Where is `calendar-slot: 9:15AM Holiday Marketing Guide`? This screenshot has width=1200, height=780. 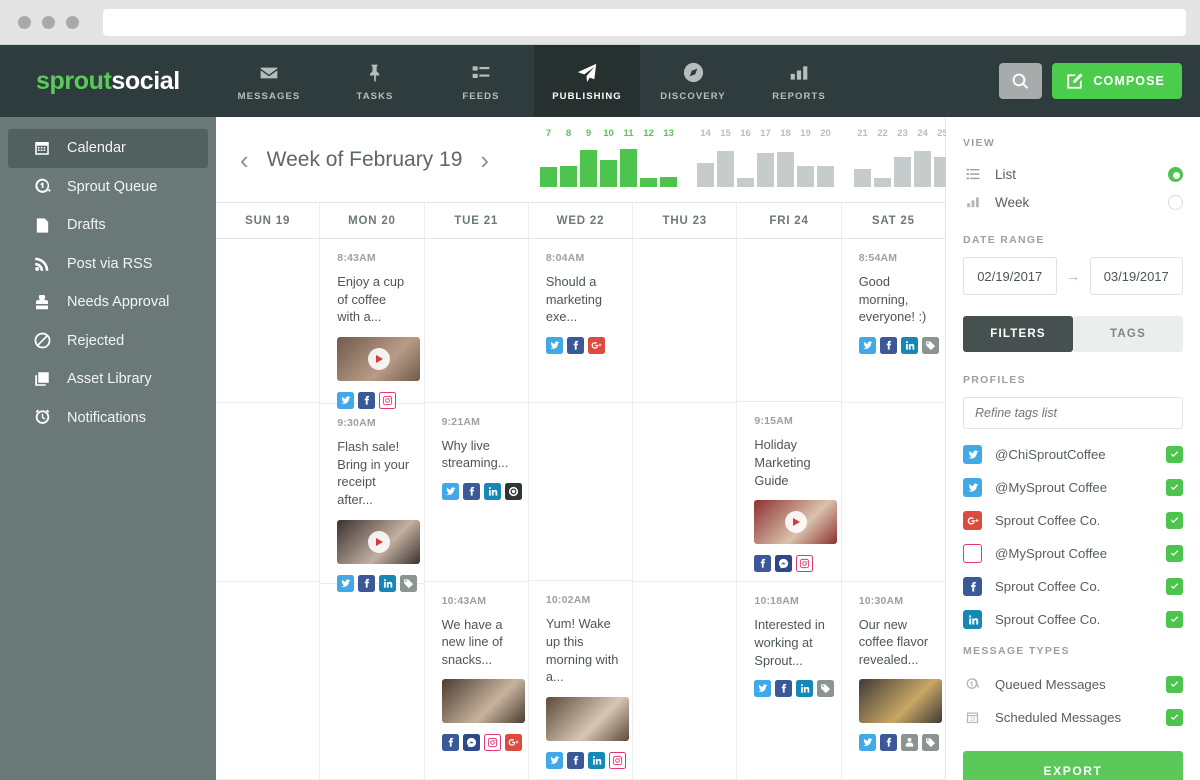 calendar-slot: 9:15AM Holiday Marketing Guide is located at coordinates (789, 492).